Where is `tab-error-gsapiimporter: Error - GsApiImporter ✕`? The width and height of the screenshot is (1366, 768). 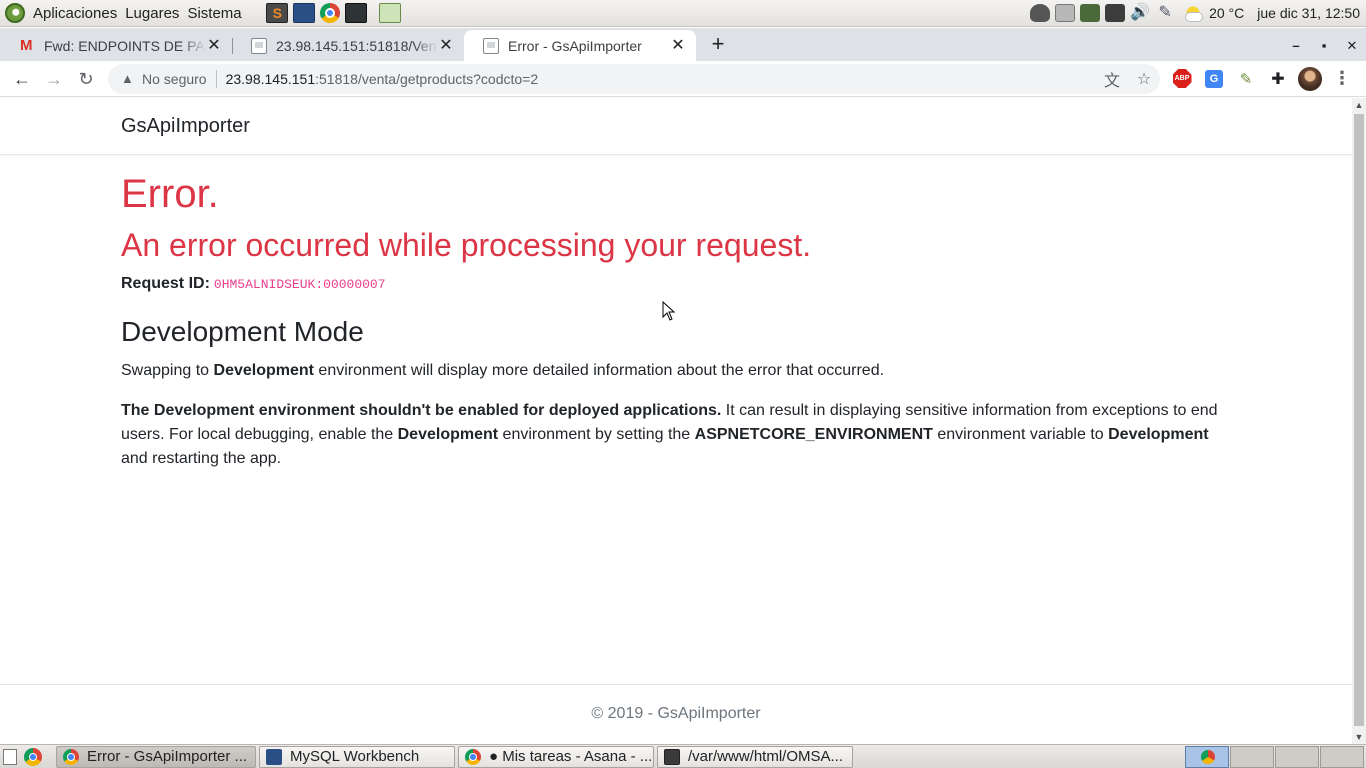
tab-error-gsapiimporter: Error - GsApiImporter ✕ is located at coordinates (580, 45).